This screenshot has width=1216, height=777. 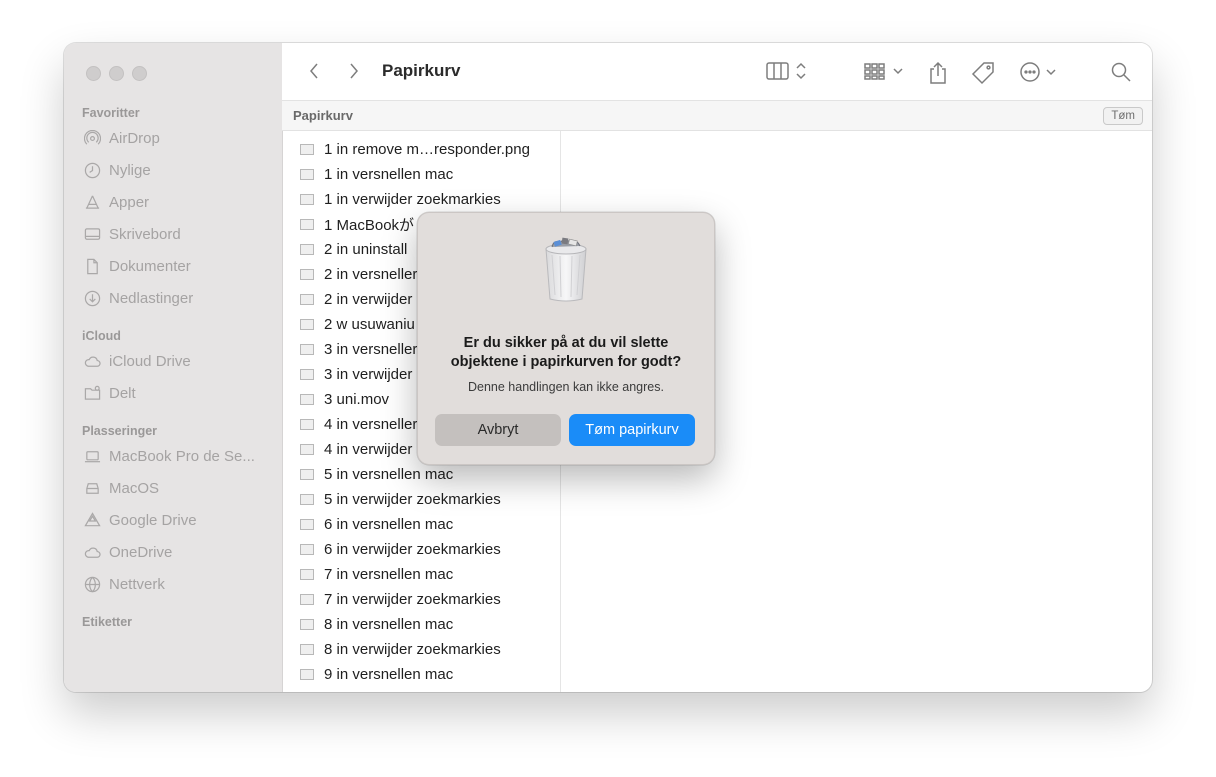 I want to click on file-row: 7 in verwijder zoekmarkies, so click(x=400, y=599).